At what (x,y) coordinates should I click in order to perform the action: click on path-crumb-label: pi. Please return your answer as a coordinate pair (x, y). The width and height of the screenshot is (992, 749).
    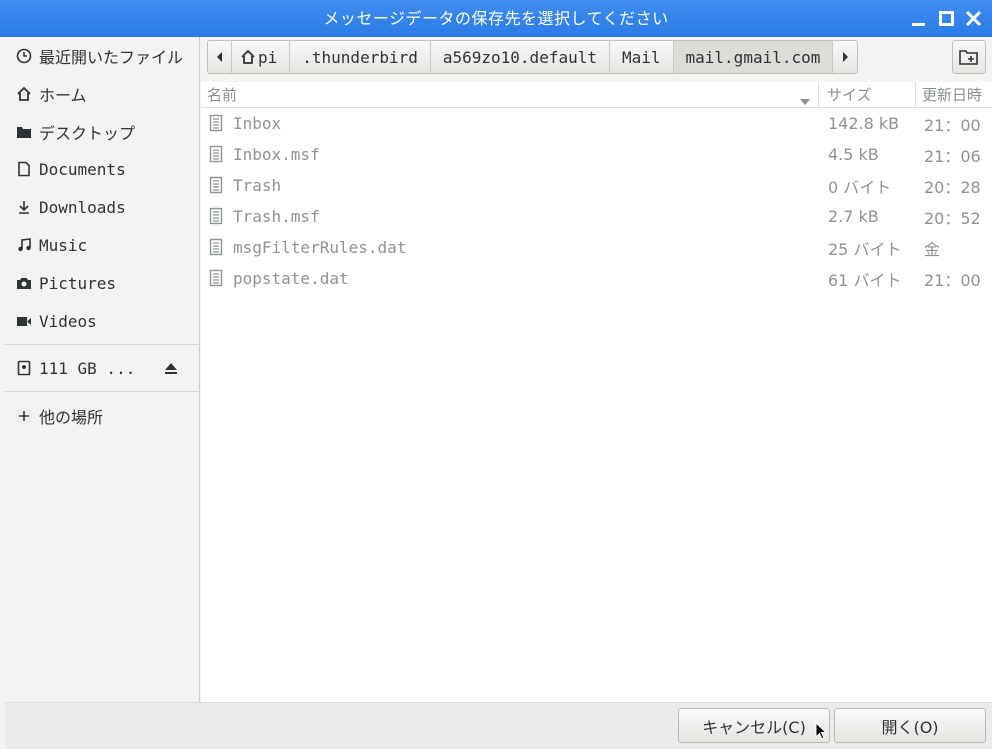
    Looking at the image, I should click on (268, 57).